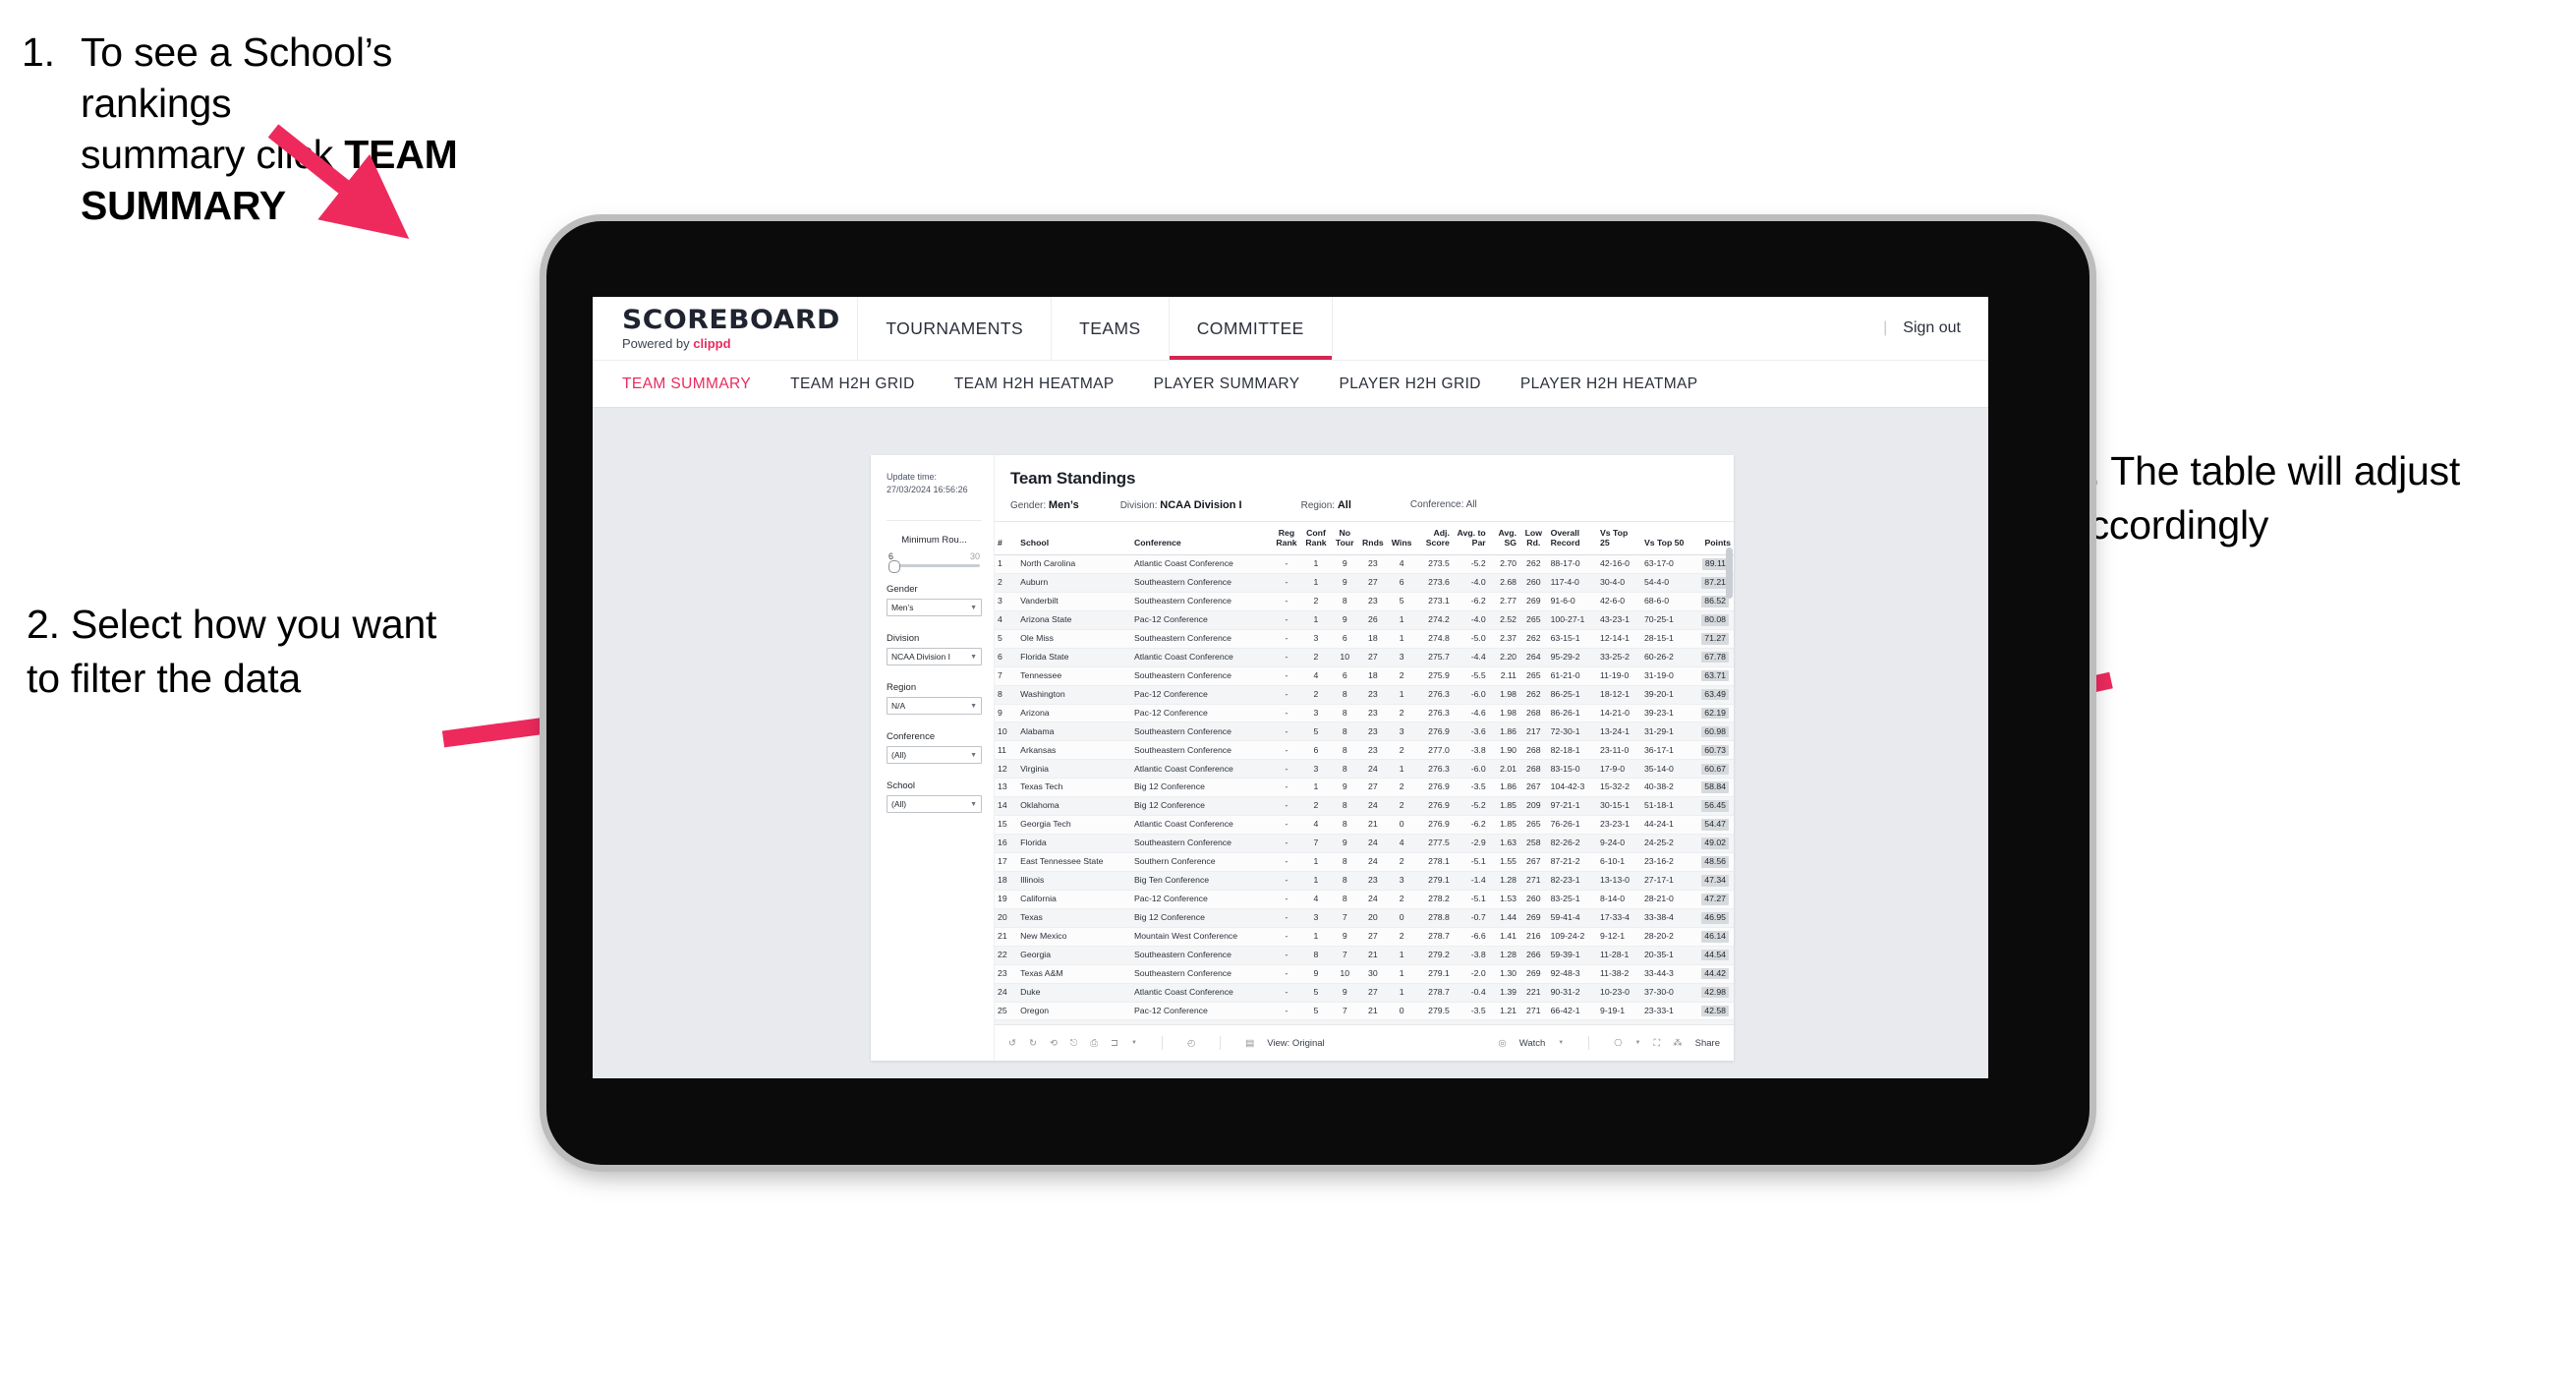 This screenshot has height=1386, width=2576. I want to click on gender-select: Men’s ▼, so click(935, 608).